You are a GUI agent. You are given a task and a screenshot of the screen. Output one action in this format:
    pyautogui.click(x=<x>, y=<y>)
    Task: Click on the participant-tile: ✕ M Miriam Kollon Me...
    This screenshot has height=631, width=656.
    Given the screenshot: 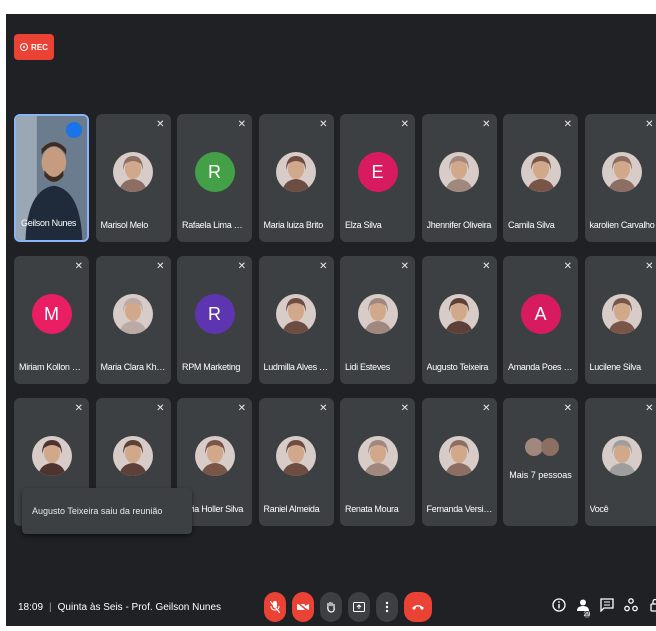 What is the action you would take?
    pyautogui.click(x=51, y=320)
    